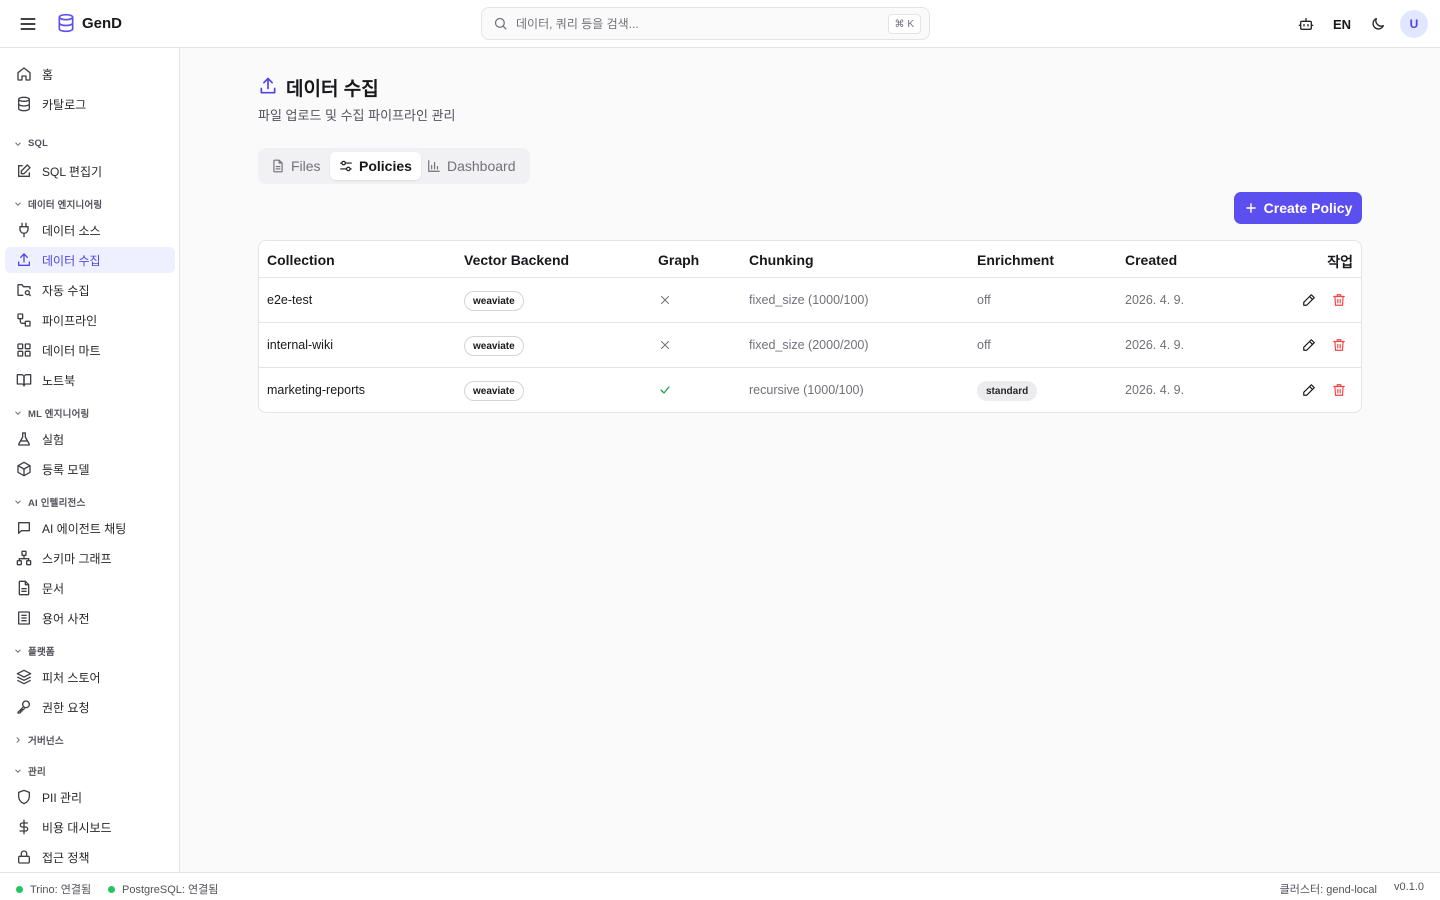 The width and height of the screenshot is (1440, 900). I want to click on user-avatar: U, so click(1414, 24).